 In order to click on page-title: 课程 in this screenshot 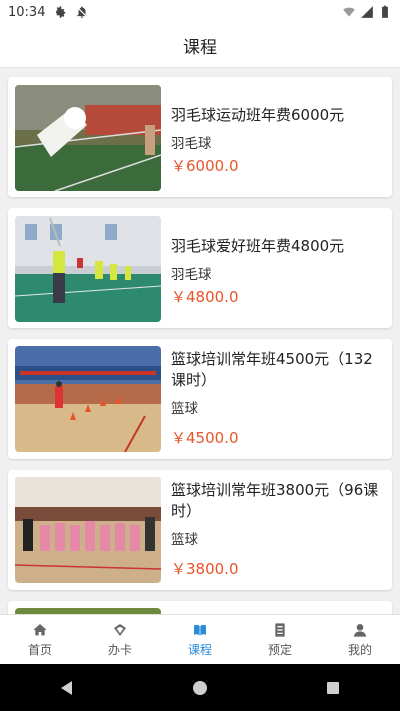, I will do `click(200, 48)`.